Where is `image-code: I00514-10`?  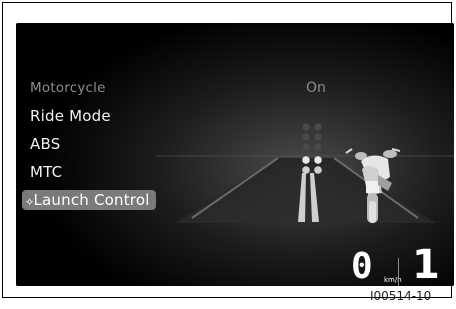 image-code: I00514-10 is located at coordinates (401, 296).